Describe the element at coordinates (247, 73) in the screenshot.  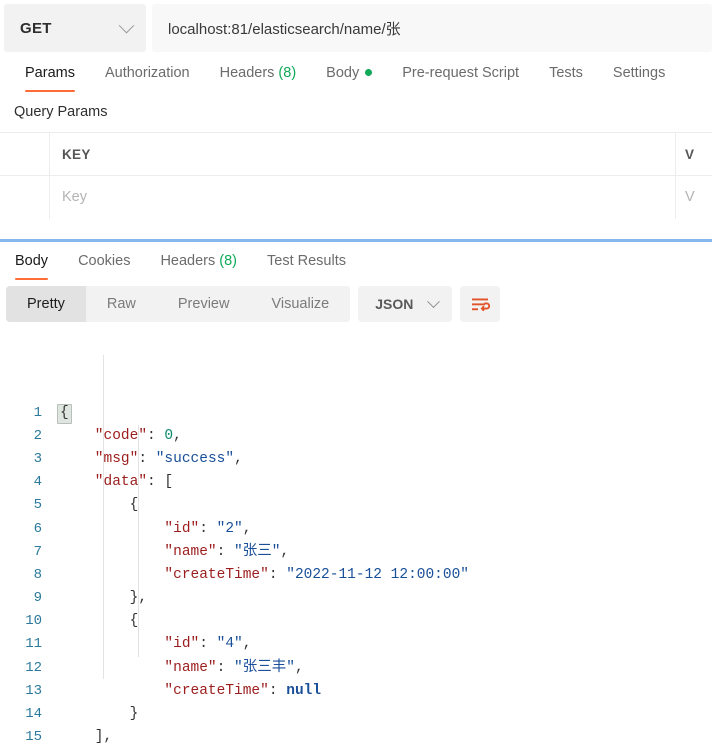
I see `tab-label: Headers` at that location.